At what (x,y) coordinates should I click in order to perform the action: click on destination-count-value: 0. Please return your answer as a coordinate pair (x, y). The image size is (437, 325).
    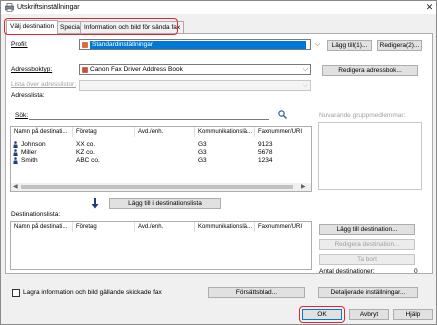
    Looking at the image, I should click on (416, 271).